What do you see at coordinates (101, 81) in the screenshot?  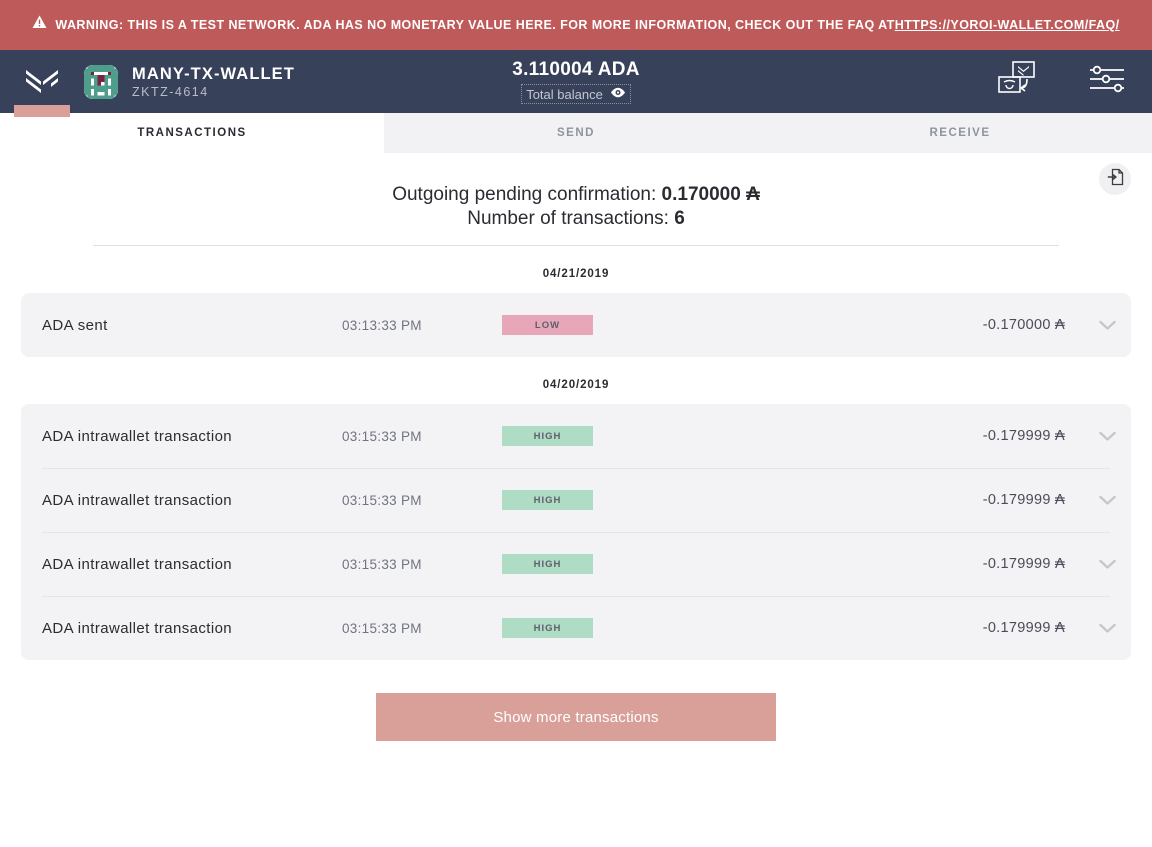 I see `wallet-identicon-avatar` at bounding box center [101, 81].